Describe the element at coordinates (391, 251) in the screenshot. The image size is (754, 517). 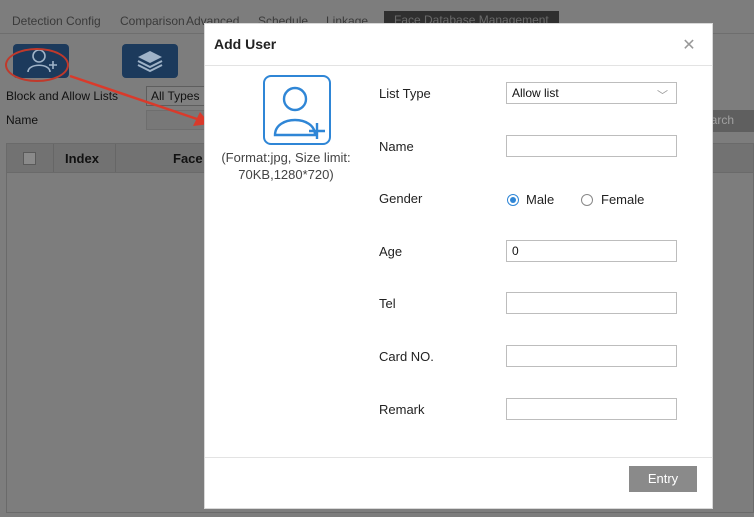
I see `age-label: Age` at that location.